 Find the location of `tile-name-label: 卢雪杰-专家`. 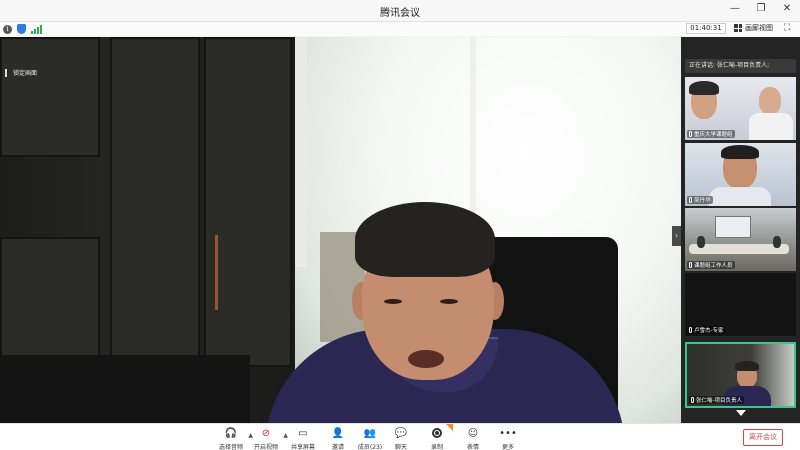

tile-name-label: 卢雪杰-专家 is located at coordinates (706, 330).